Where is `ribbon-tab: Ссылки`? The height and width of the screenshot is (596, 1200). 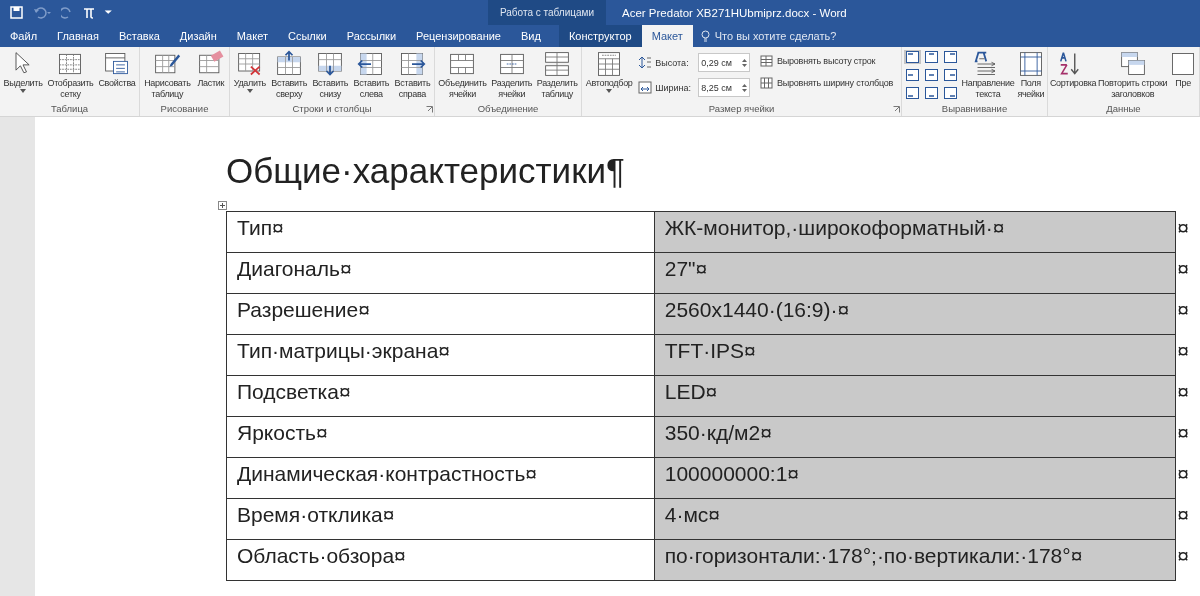 ribbon-tab: Ссылки is located at coordinates (307, 36).